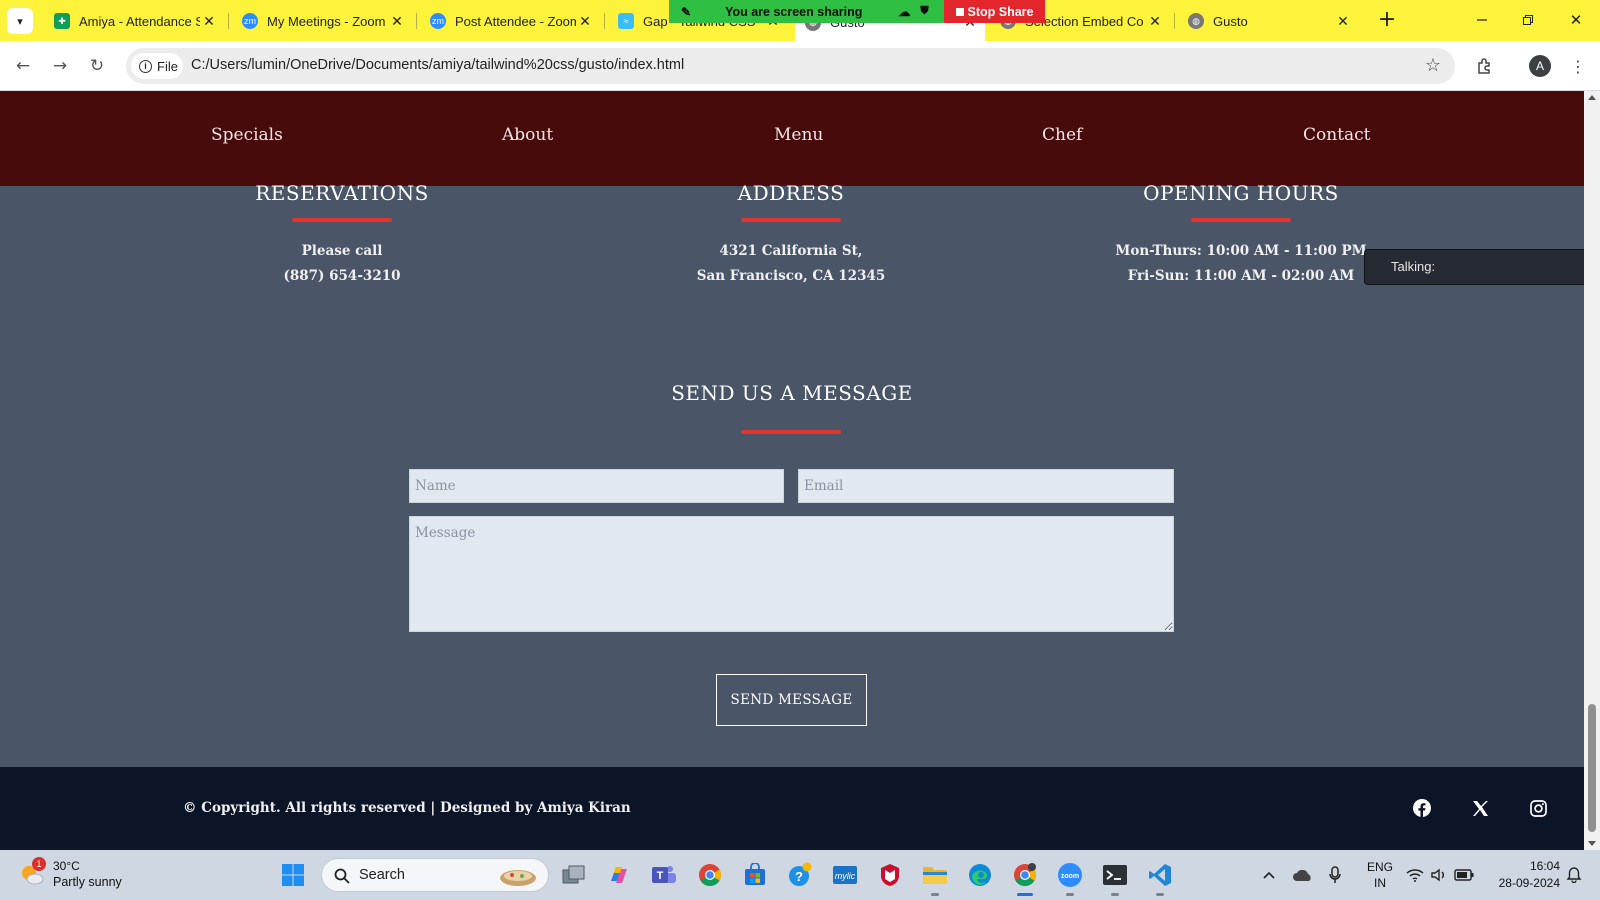 The image size is (1600, 900). What do you see at coordinates (1380, 883) in the screenshot?
I see `region-code: IN` at bounding box center [1380, 883].